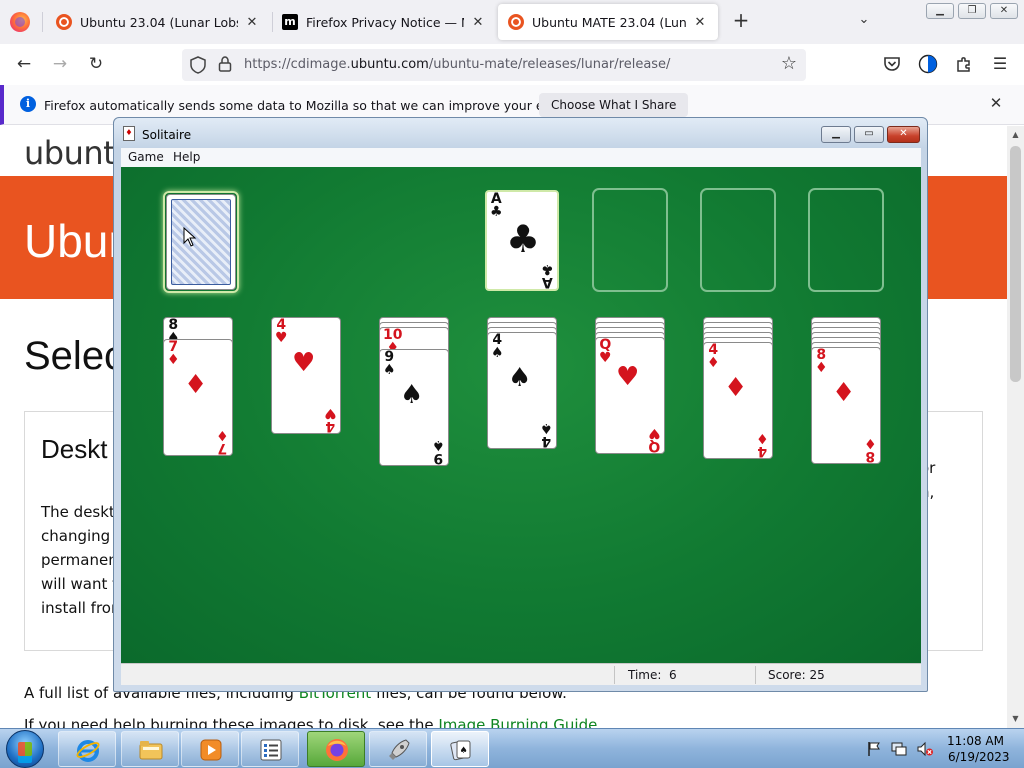 This screenshot has width=1024, height=768. What do you see at coordinates (146, 157) in the screenshot?
I see `menu-game: Game` at bounding box center [146, 157].